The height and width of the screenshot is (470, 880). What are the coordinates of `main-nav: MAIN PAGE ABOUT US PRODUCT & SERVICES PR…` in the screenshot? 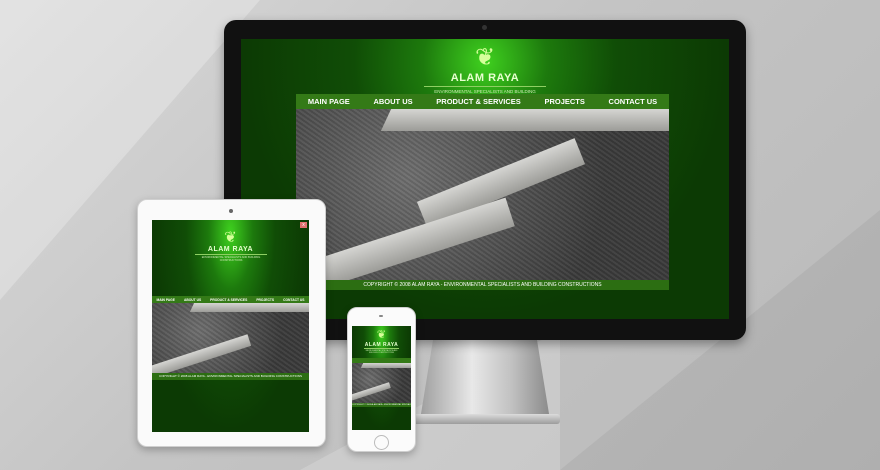 It's located at (482, 102).